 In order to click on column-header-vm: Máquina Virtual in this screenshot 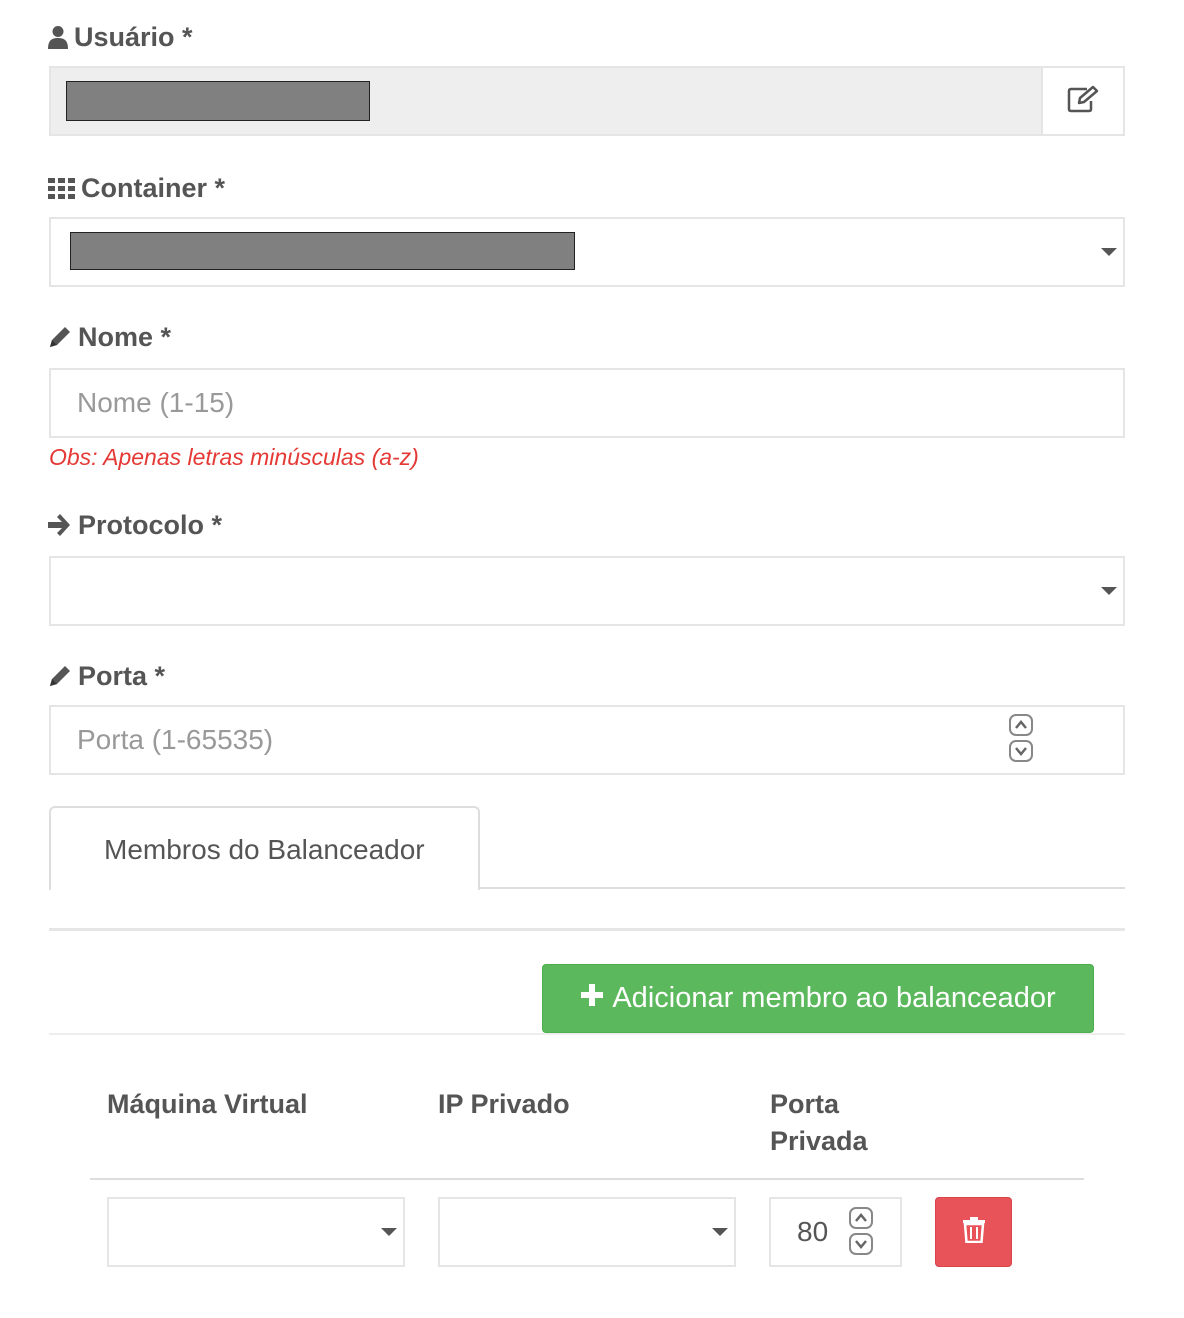, I will do `click(207, 1104)`.